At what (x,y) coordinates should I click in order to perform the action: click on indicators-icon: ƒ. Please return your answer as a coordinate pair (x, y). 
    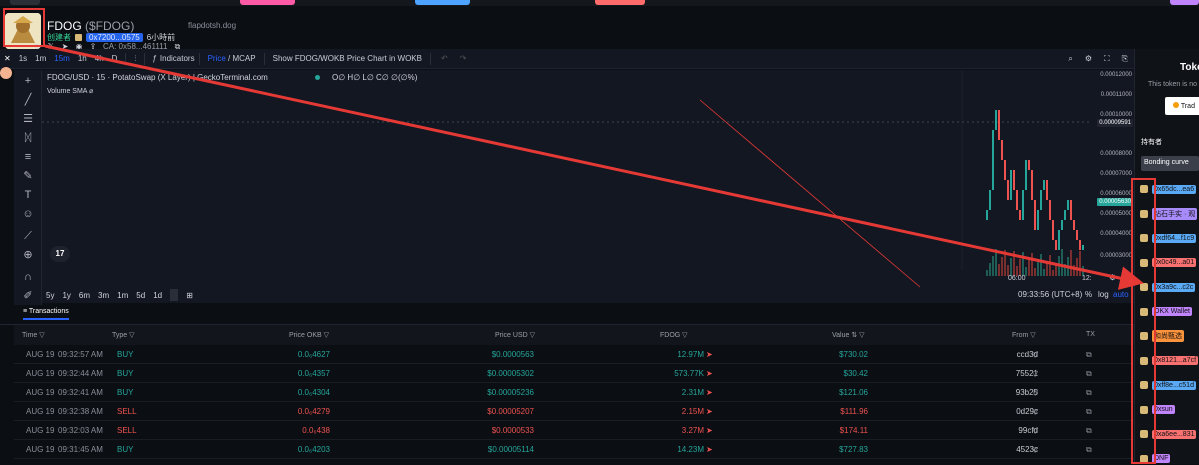
    Looking at the image, I should click on (154, 58).